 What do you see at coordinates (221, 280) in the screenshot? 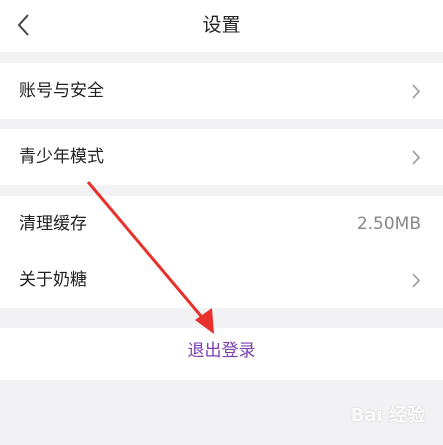
I see `about-row: 关于奶糖` at bounding box center [221, 280].